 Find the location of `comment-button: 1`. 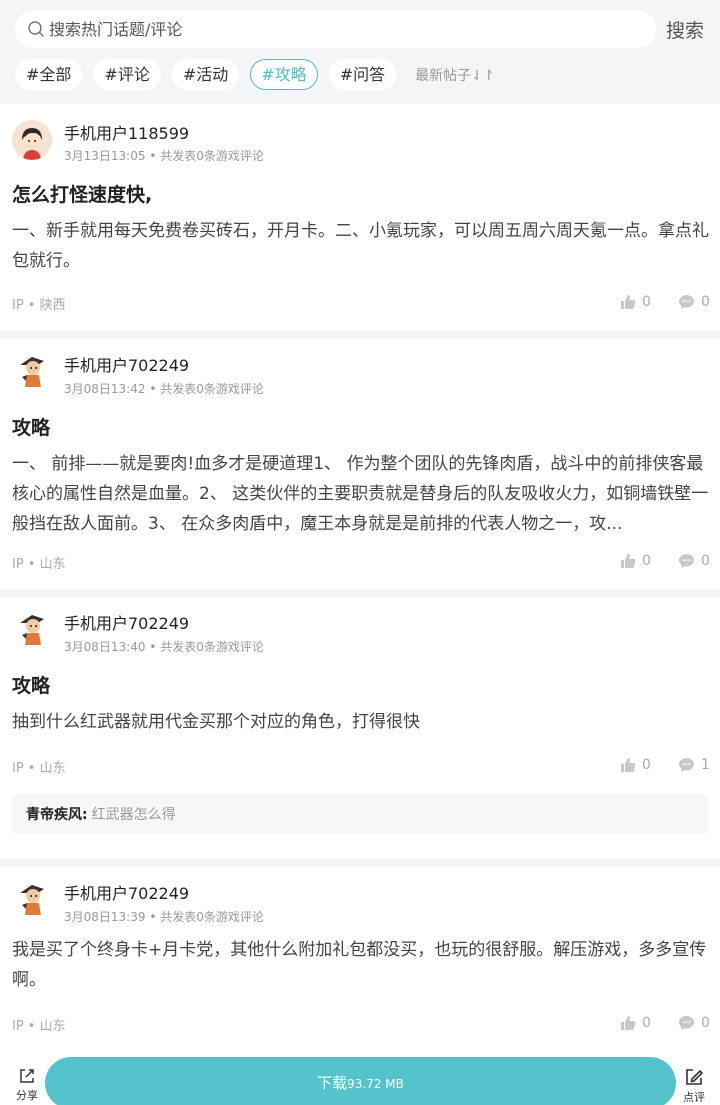

comment-button: 1 is located at coordinates (694, 765).